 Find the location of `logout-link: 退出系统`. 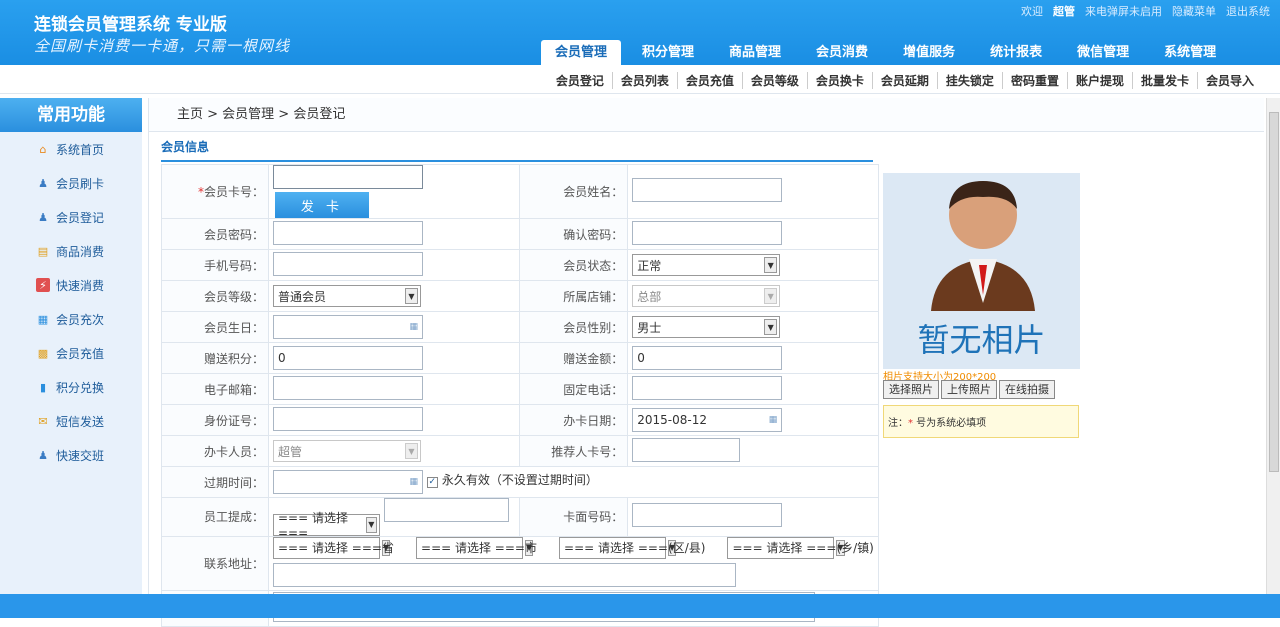

logout-link: 退出系统 is located at coordinates (1248, 11).